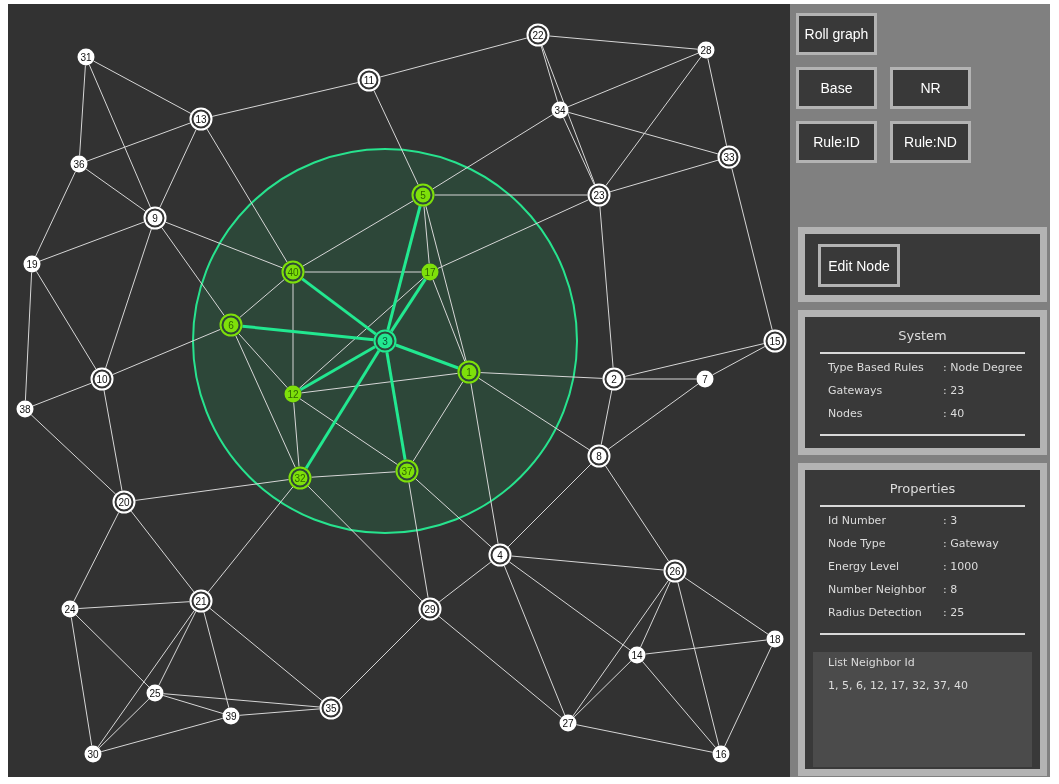 This screenshot has width=1059, height=784. What do you see at coordinates (32, 264) in the screenshot?
I see `graph-node: 19` at bounding box center [32, 264].